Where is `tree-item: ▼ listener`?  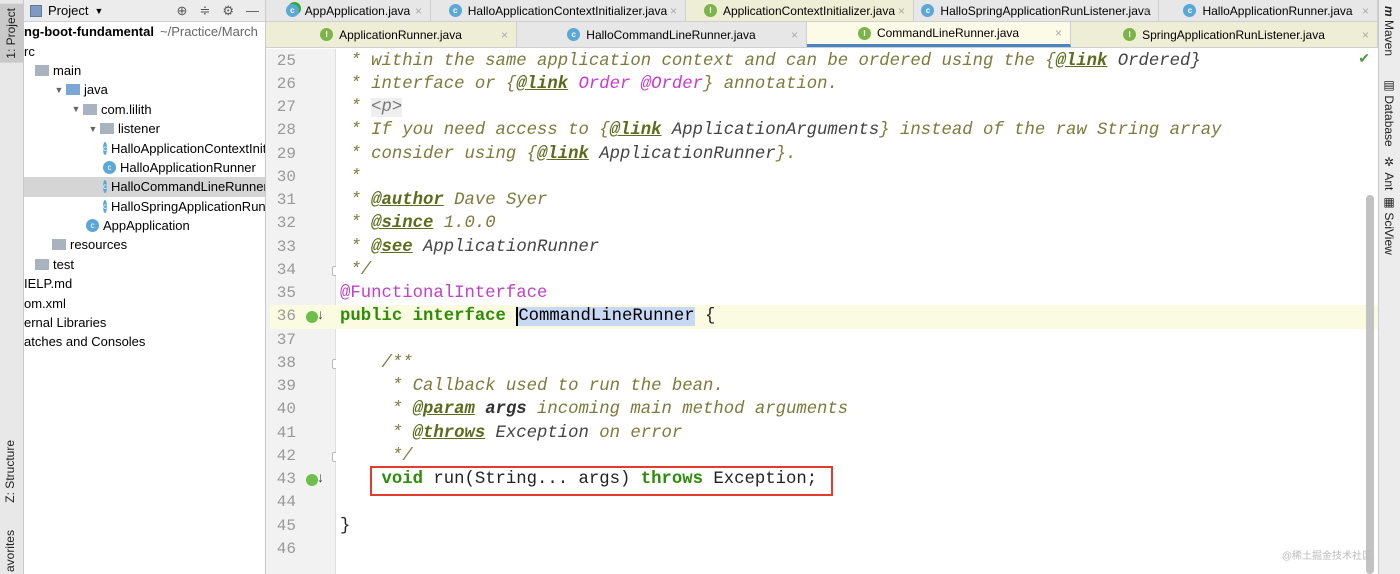
tree-item: ▼ listener is located at coordinates (144, 128).